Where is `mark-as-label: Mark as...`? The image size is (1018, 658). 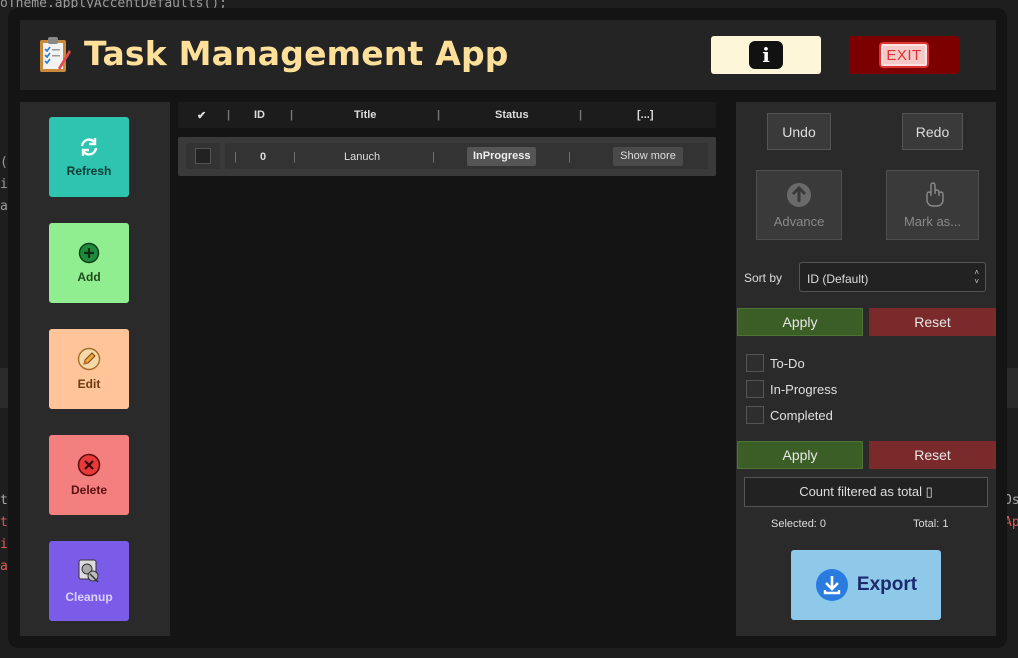 mark-as-label: Mark as... is located at coordinates (932, 221).